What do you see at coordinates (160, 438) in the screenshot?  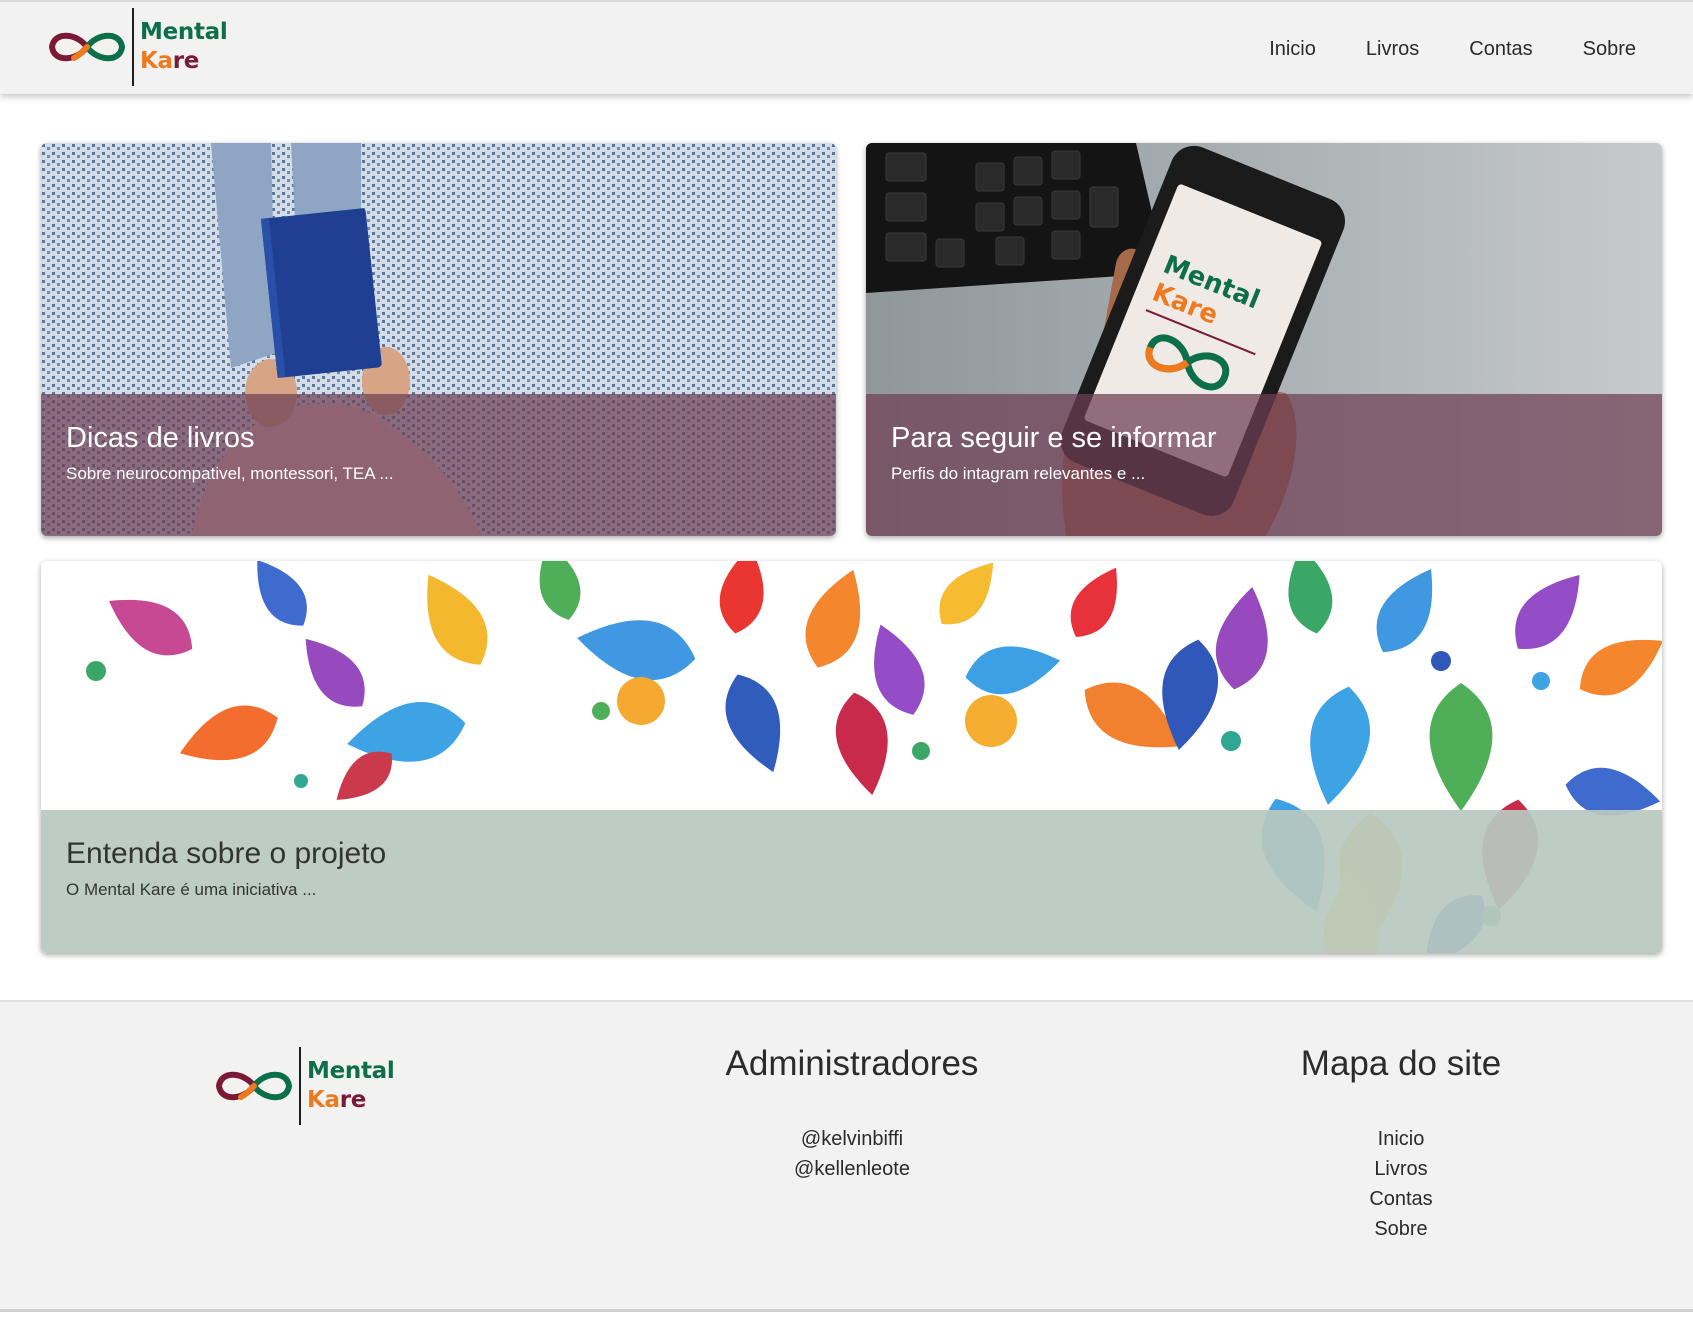 I see `card-title: Dicas de livros` at bounding box center [160, 438].